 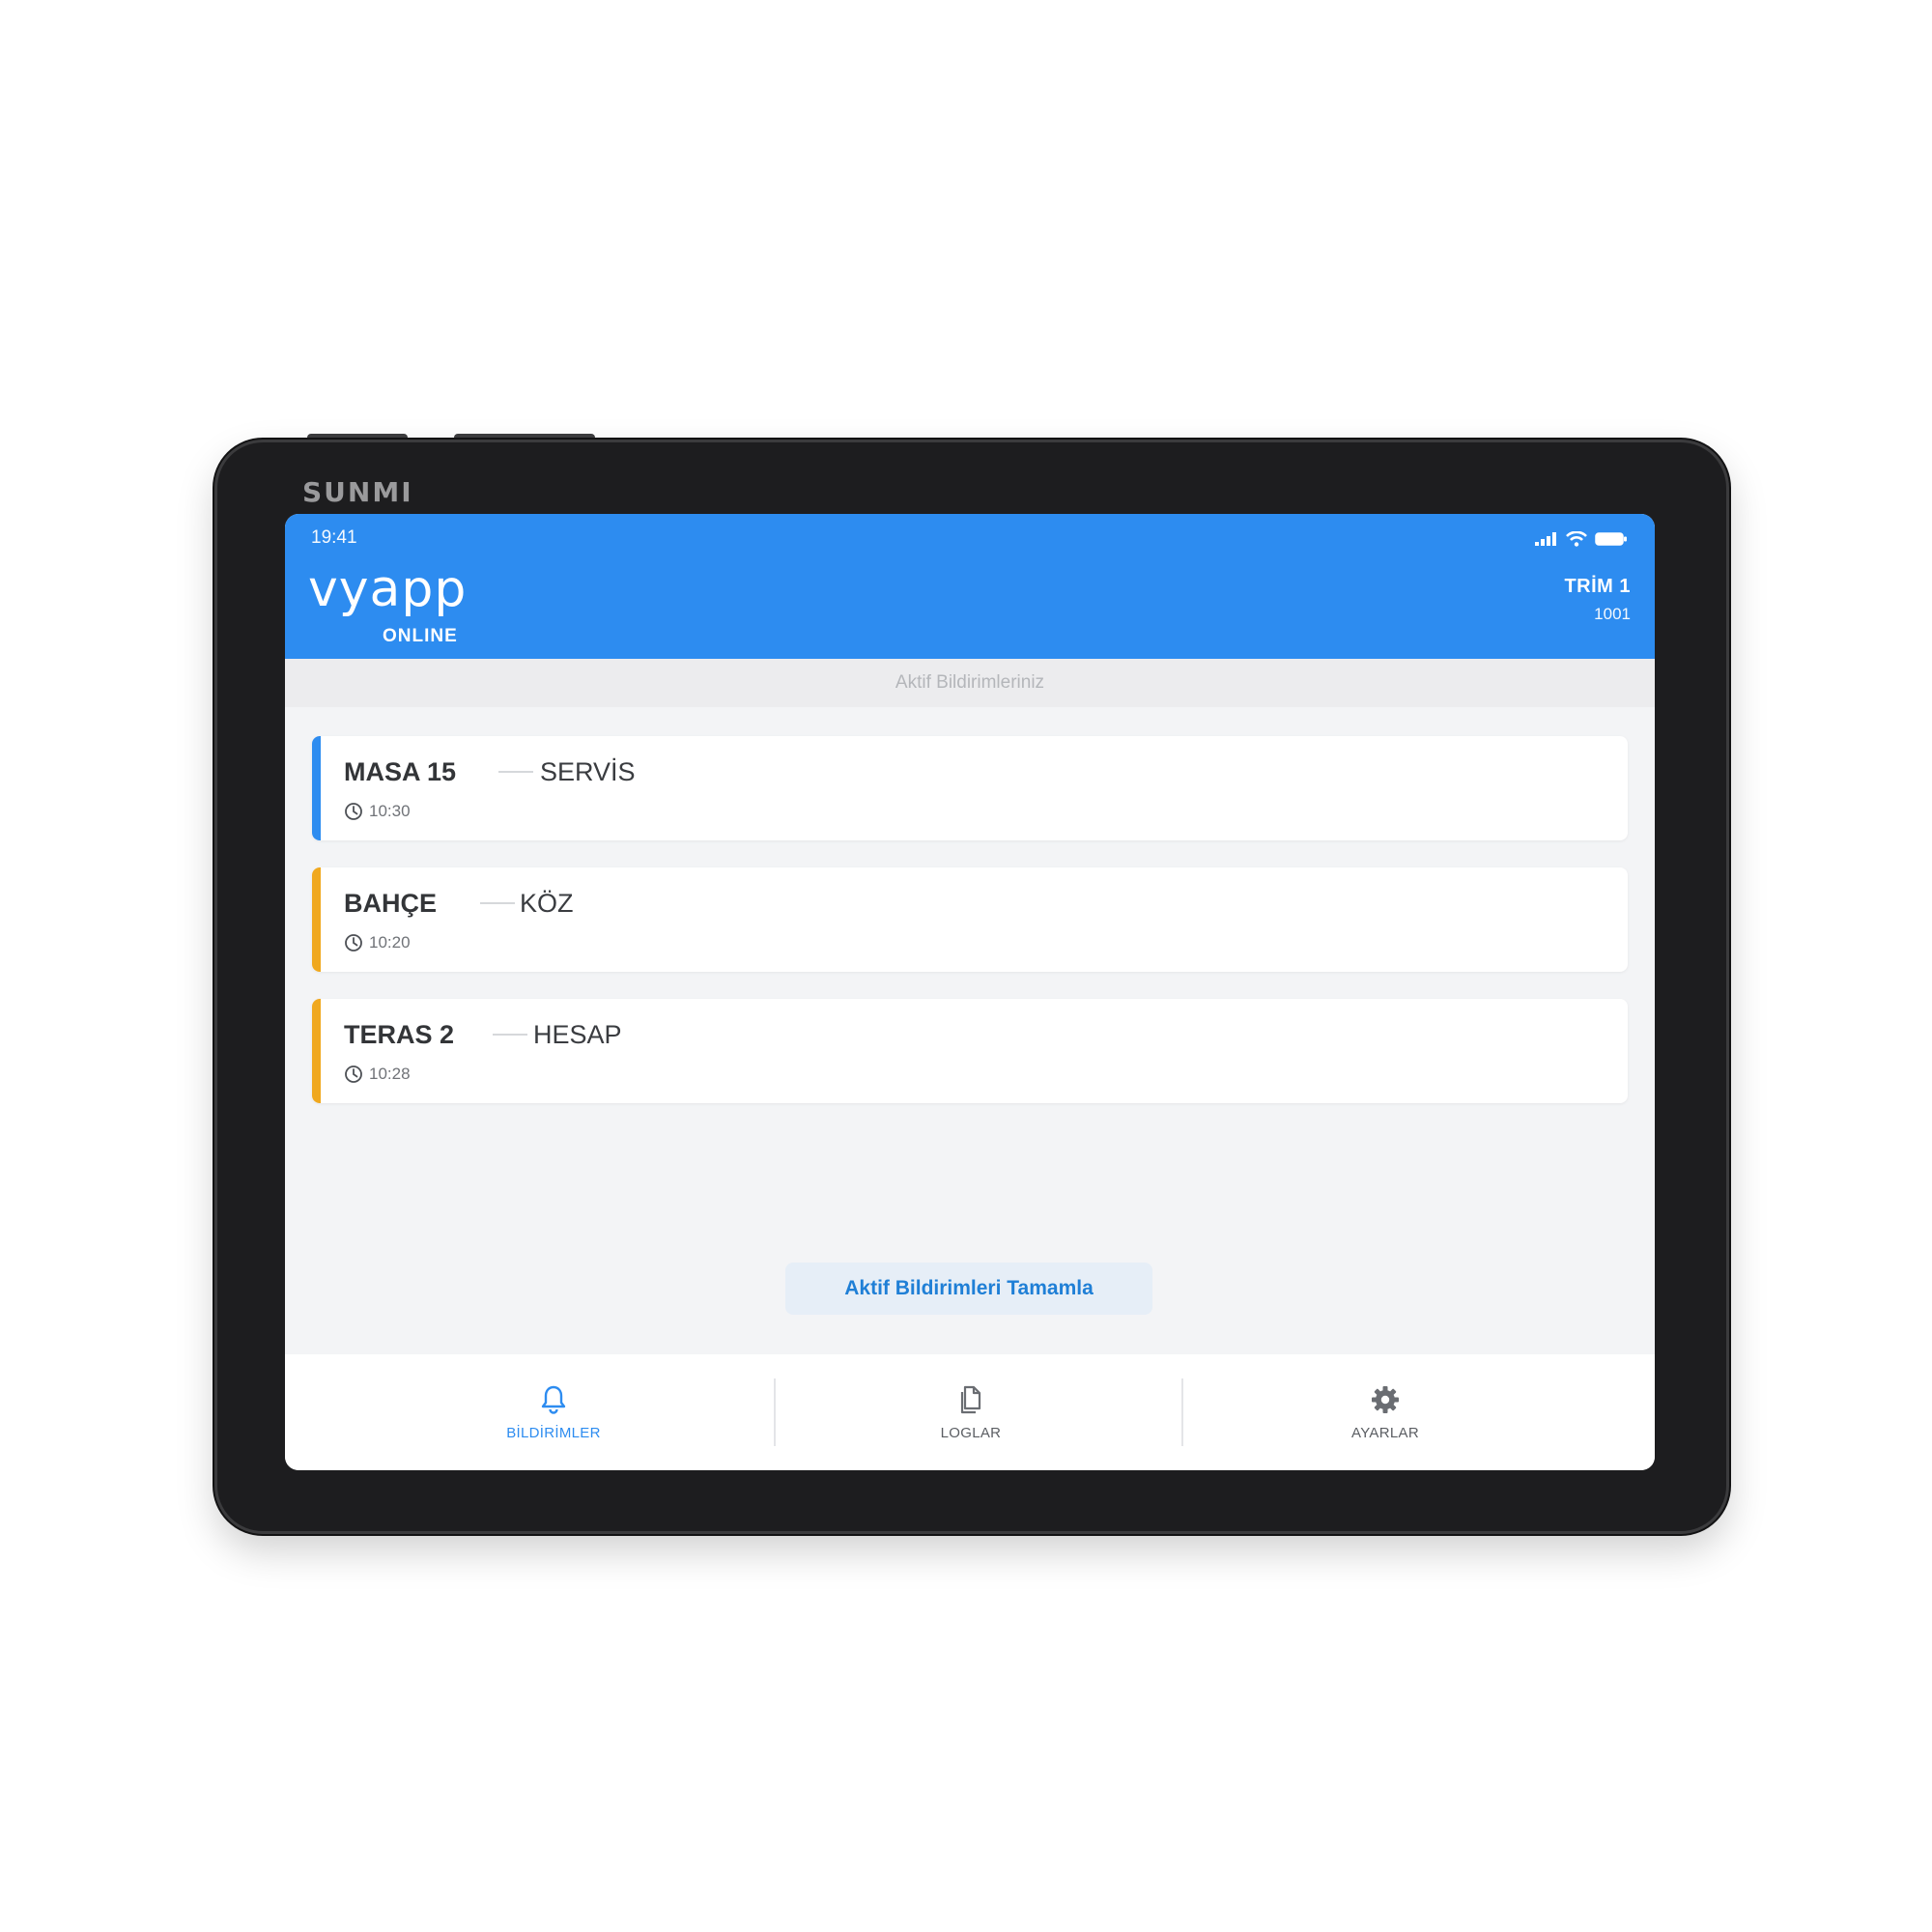 I want to click on device-id: 1001, so click(x=1612, y=614).